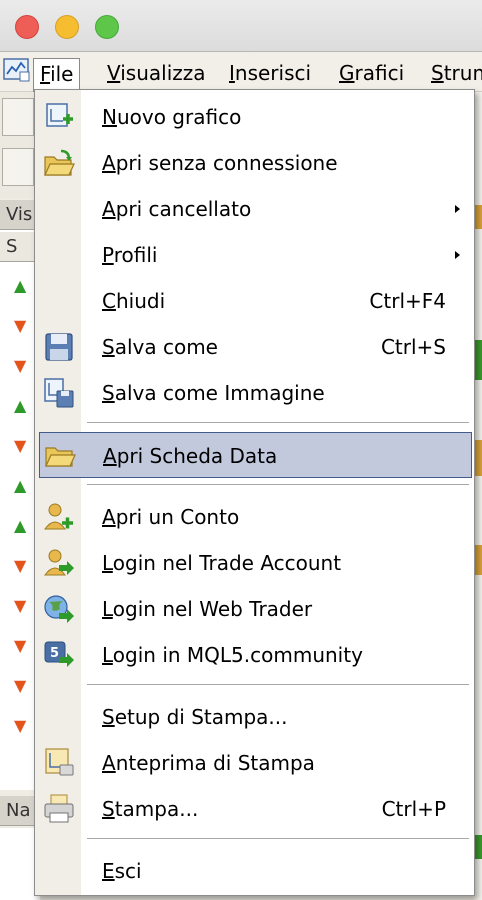 Image resolution: width=482 pixels, height=900 pixels. I want to click on menu-item-label: Apri senza connessione, so click(220, 163).